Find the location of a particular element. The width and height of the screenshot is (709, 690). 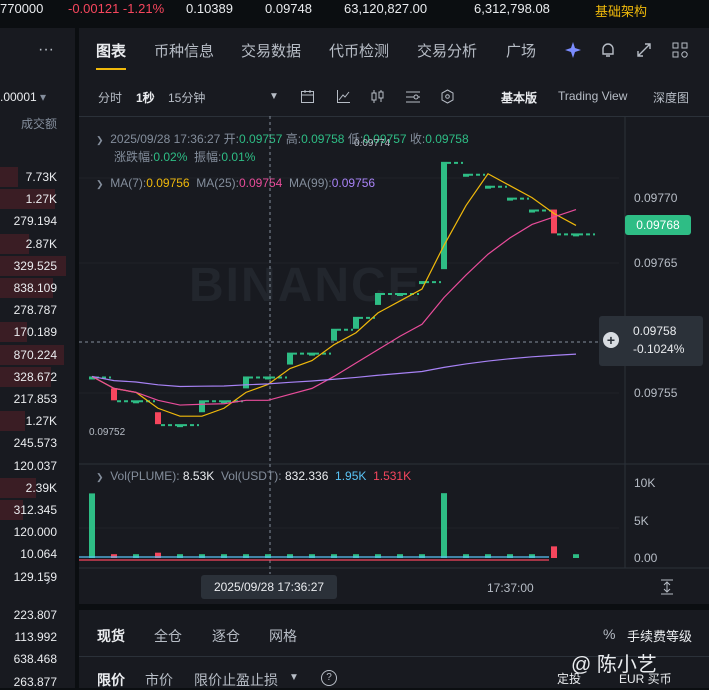

chevron-down-icon: ▾ is located at coordinates (43, 97).